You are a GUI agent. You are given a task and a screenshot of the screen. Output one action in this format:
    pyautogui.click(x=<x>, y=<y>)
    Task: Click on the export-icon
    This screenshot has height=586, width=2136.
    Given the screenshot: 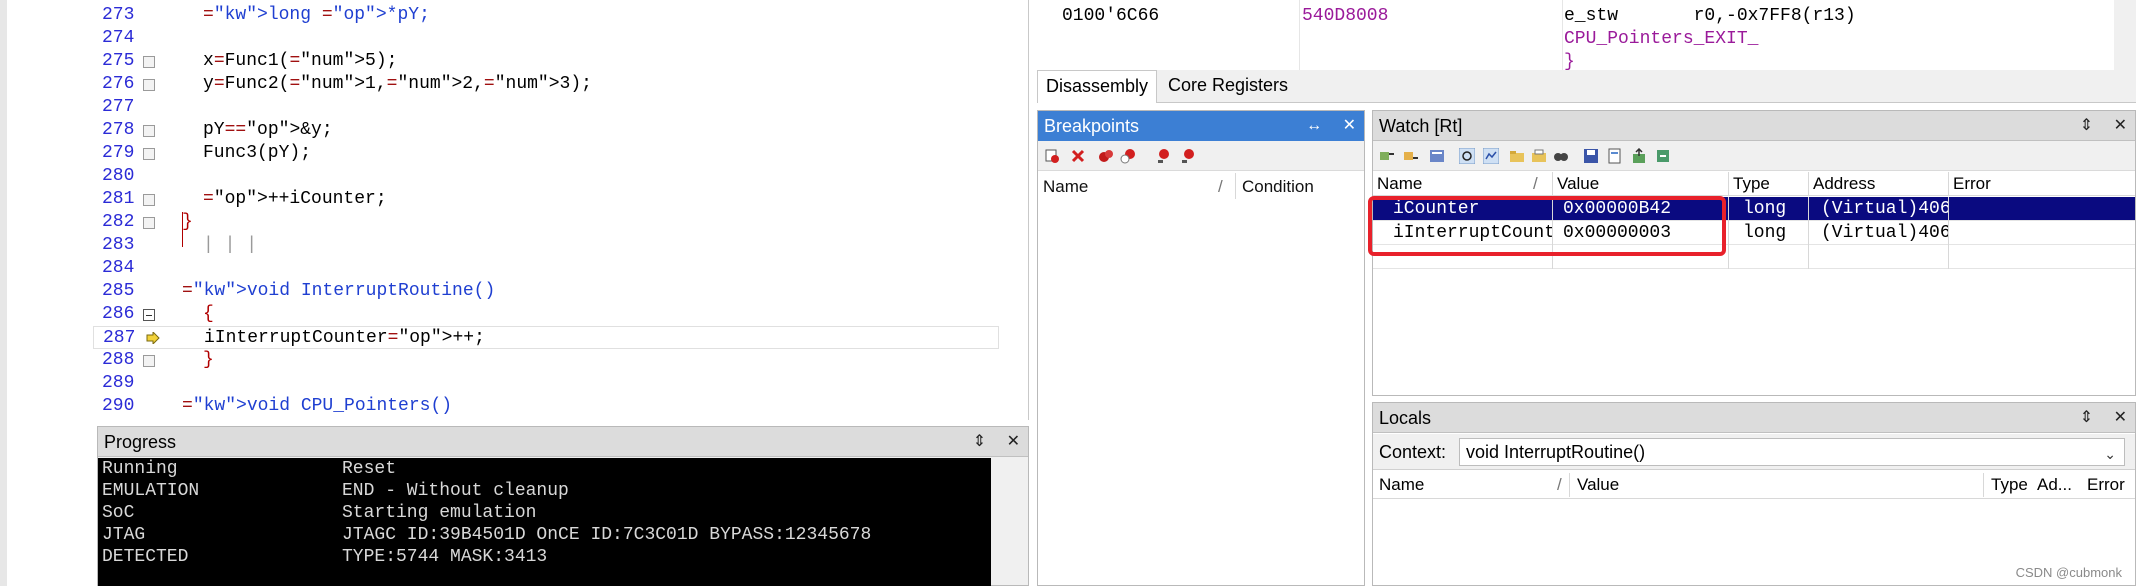 What is the action you would take?
    pyautogui.click(x=1615, y=156)
    